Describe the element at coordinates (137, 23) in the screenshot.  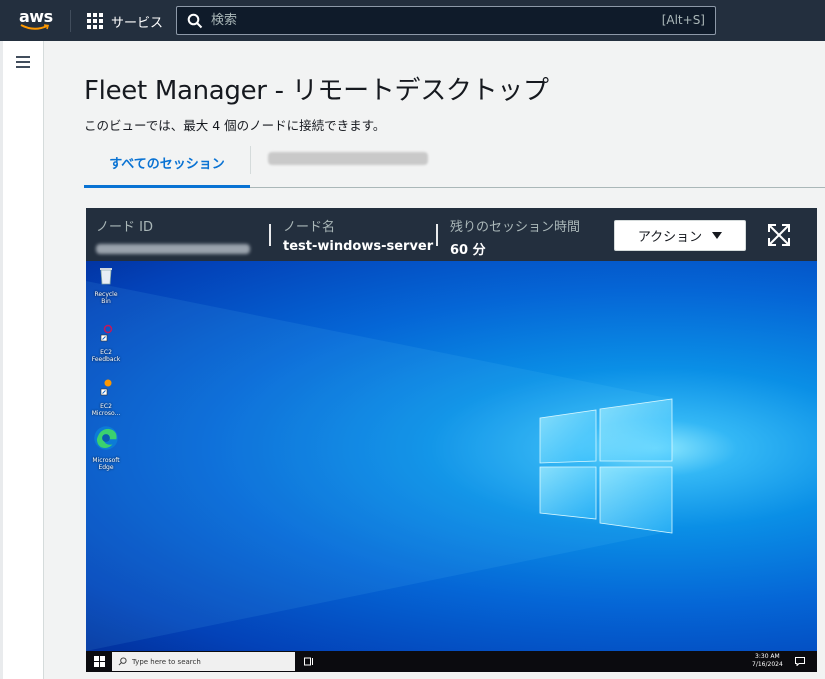
I see `services-label: サービス` at that location.